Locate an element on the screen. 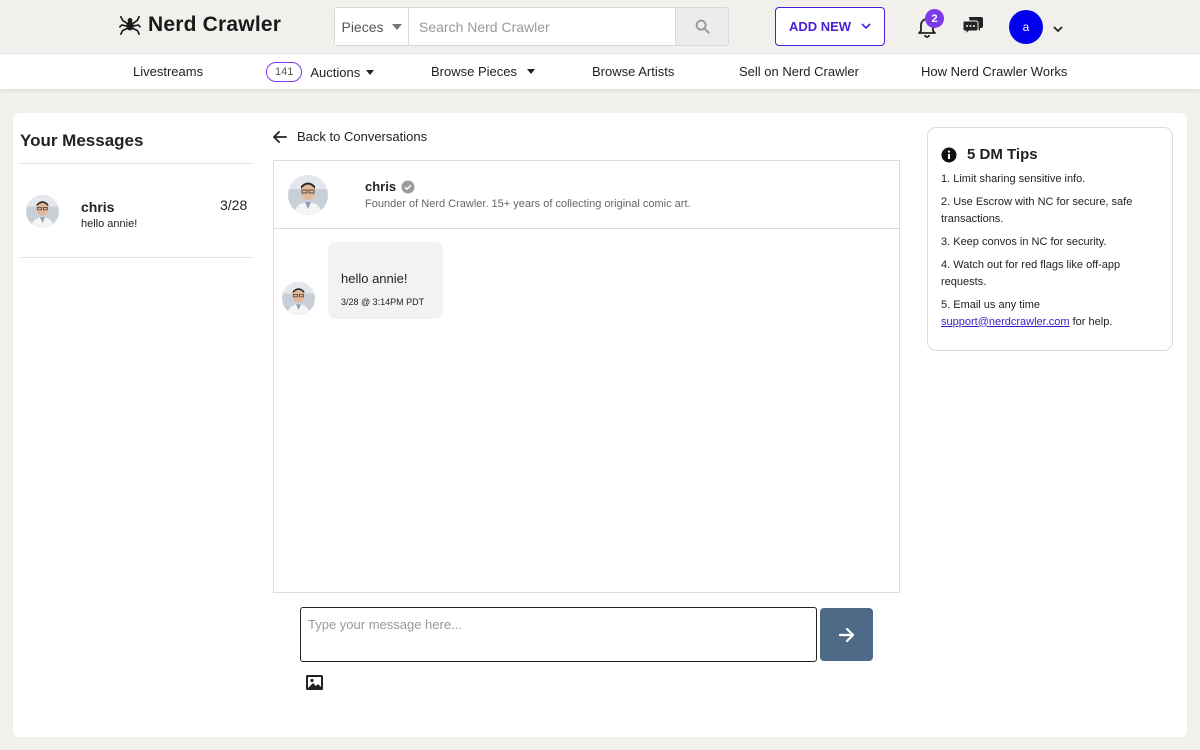 This screenshot has width=1200, height=750. message-sender-avatar is located at coordinates (298, 298).